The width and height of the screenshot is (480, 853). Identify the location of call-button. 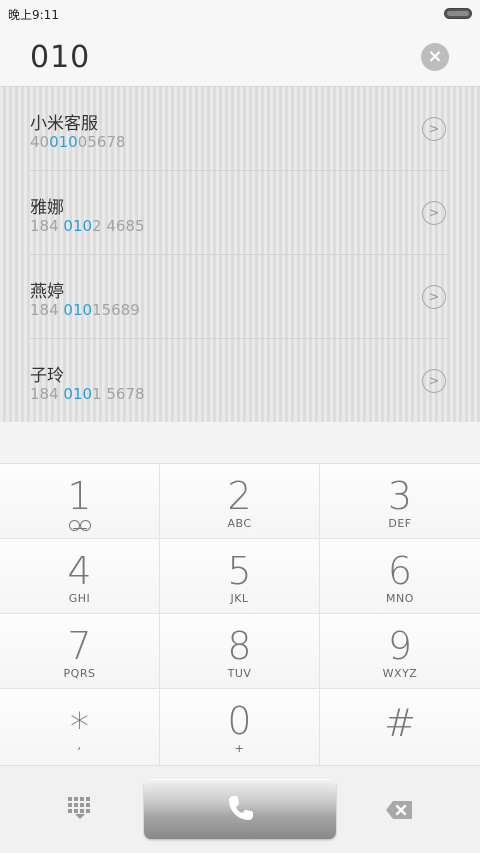
(240, 809).